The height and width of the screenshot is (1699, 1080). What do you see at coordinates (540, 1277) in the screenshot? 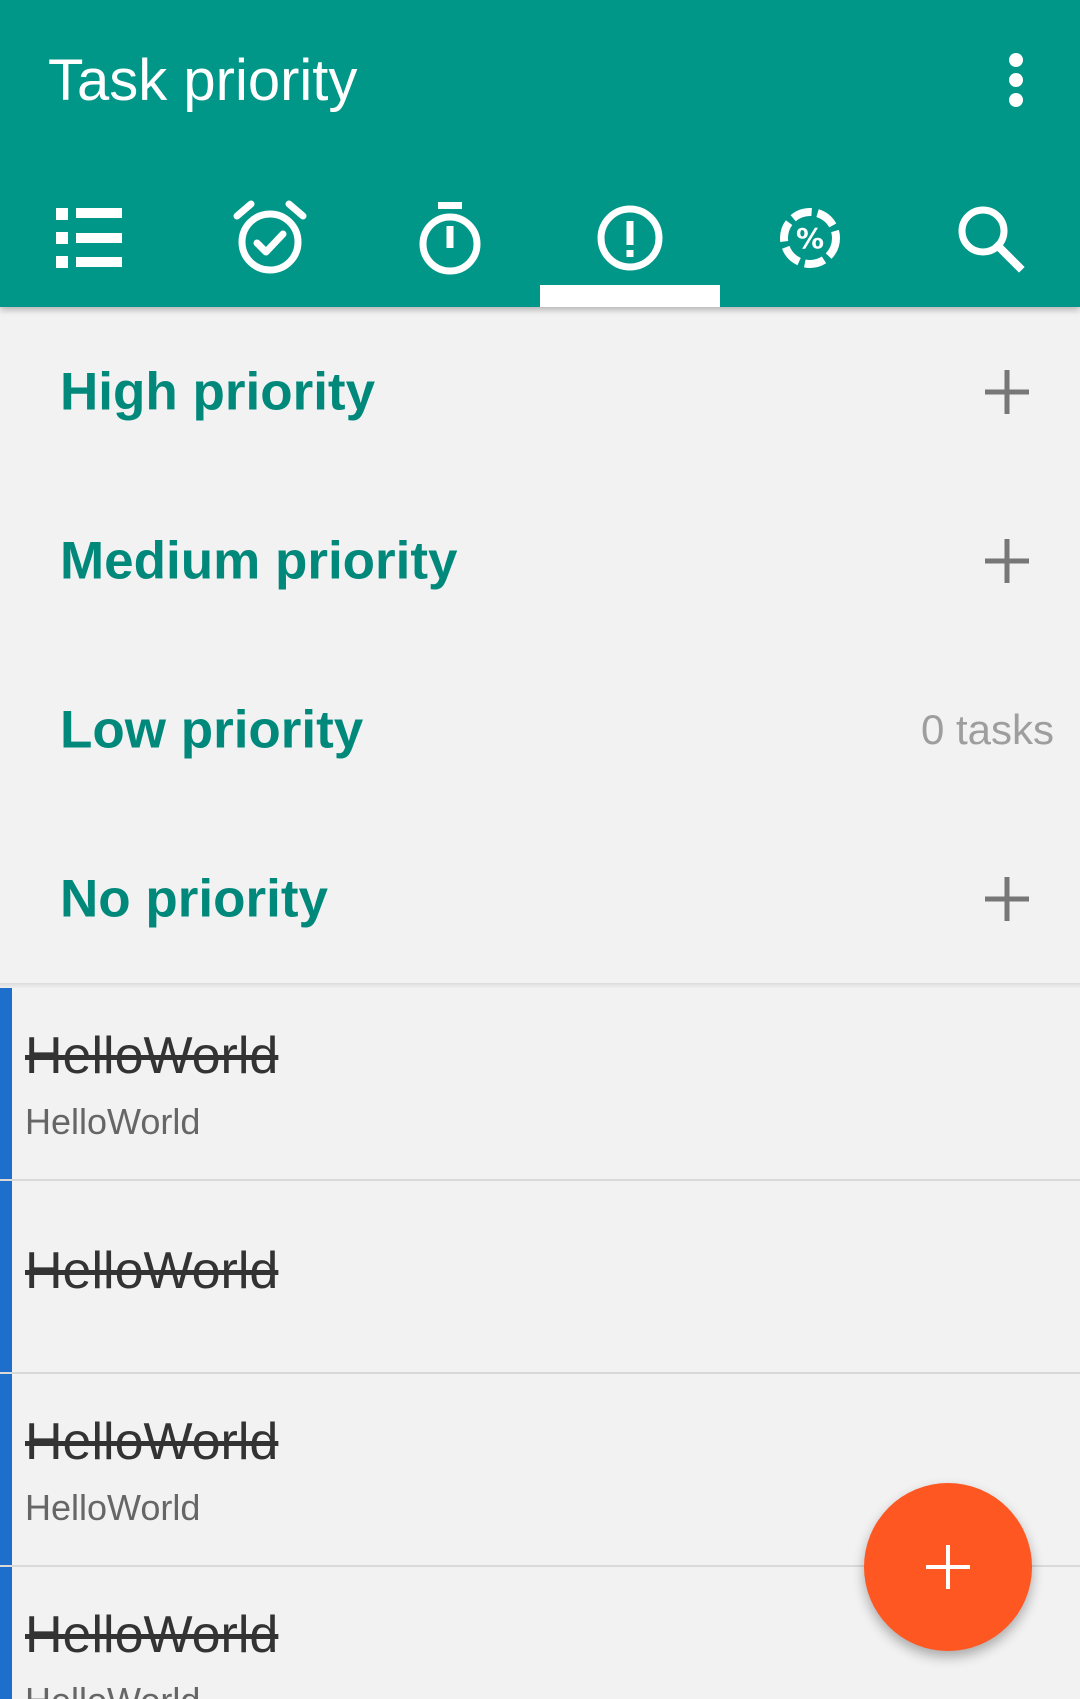
I see `list-item: HelloWorld` at bounding box center [540, 1277].